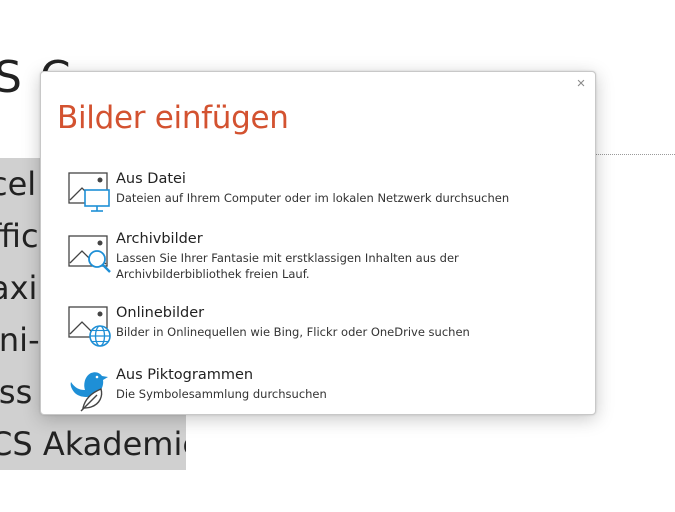 This screenshot has height=512, width=675. Describe the element at coordinates (90, 253) in the screenshot. I see `picture-search-icon` at that location.